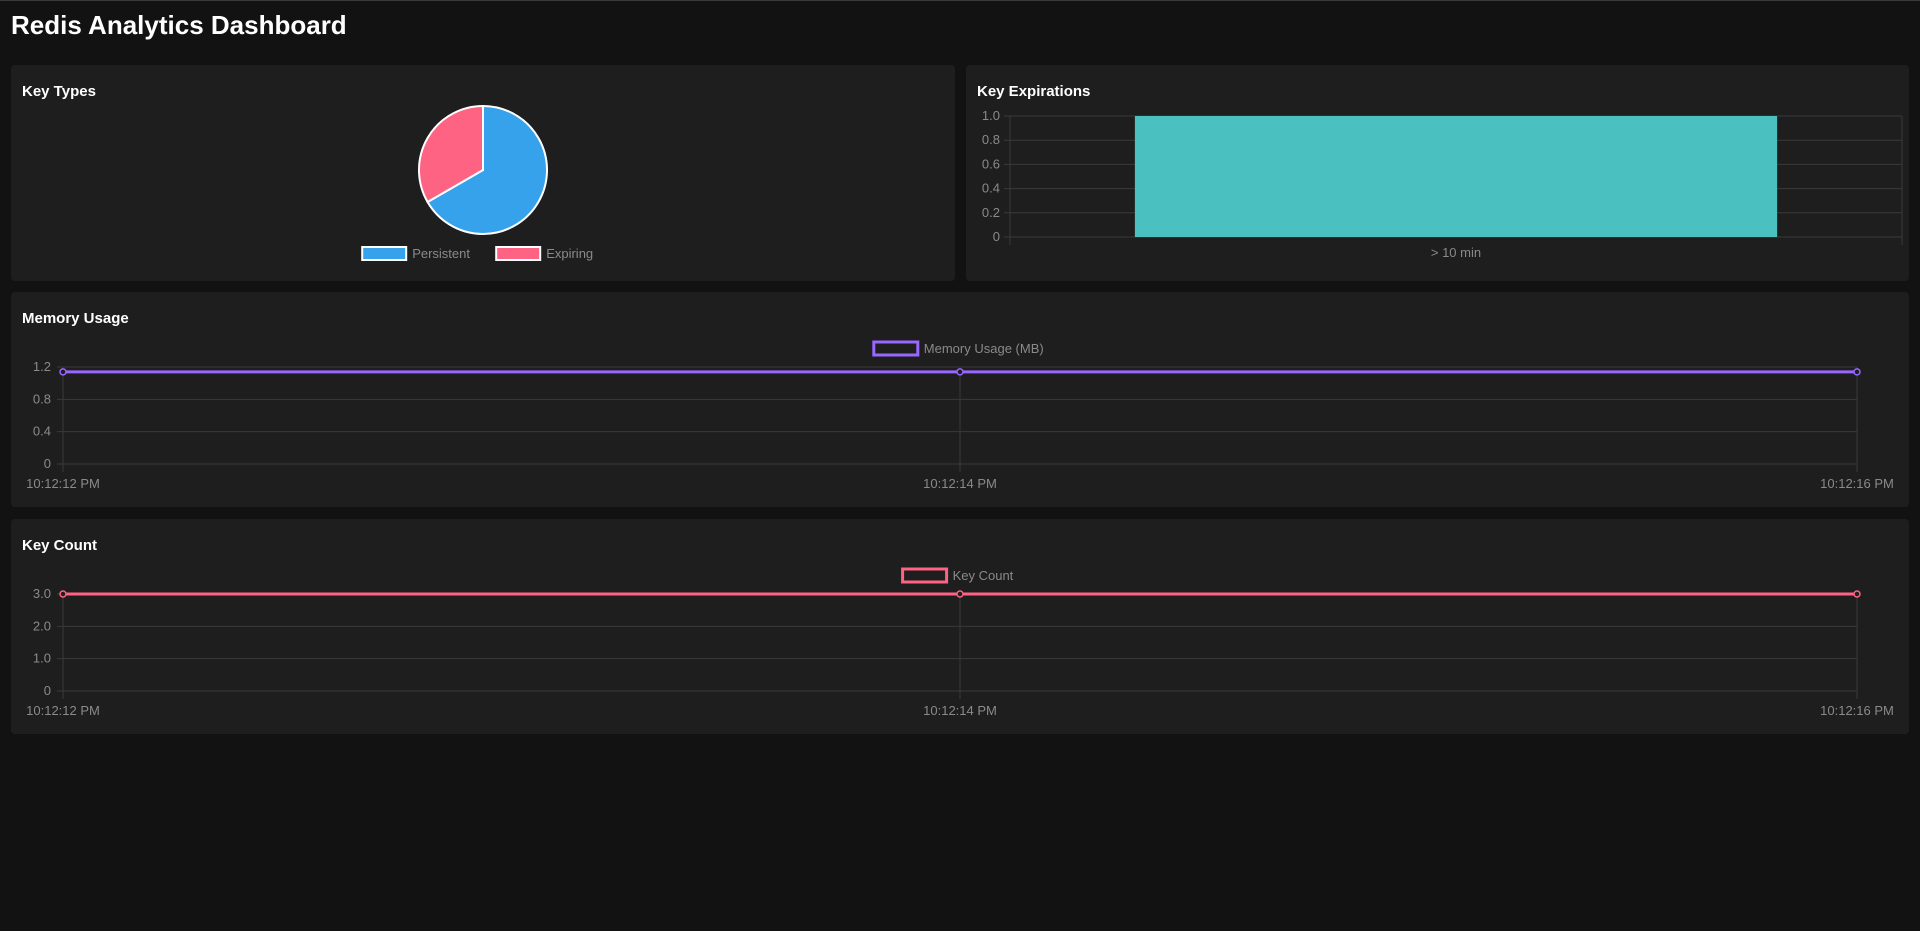 This screenshot has width=1920, height=931. I want to click on y-tick-label: 1.2, so click(42, 366).